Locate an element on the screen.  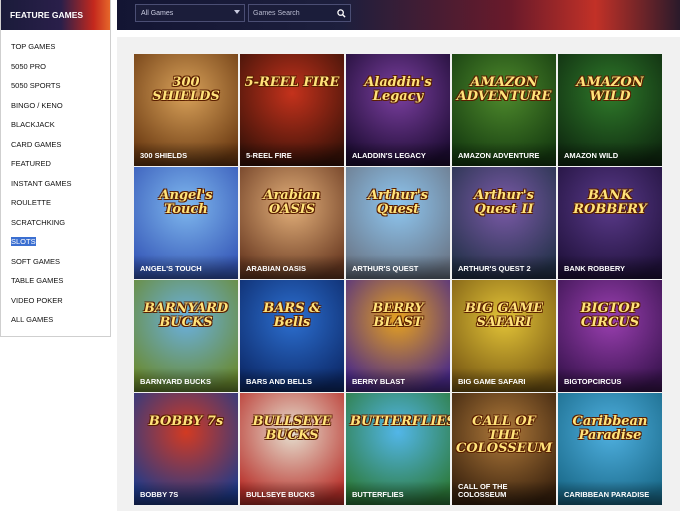
game-title: AMAZON ADVENTURE is located at coordinates (504, 154).